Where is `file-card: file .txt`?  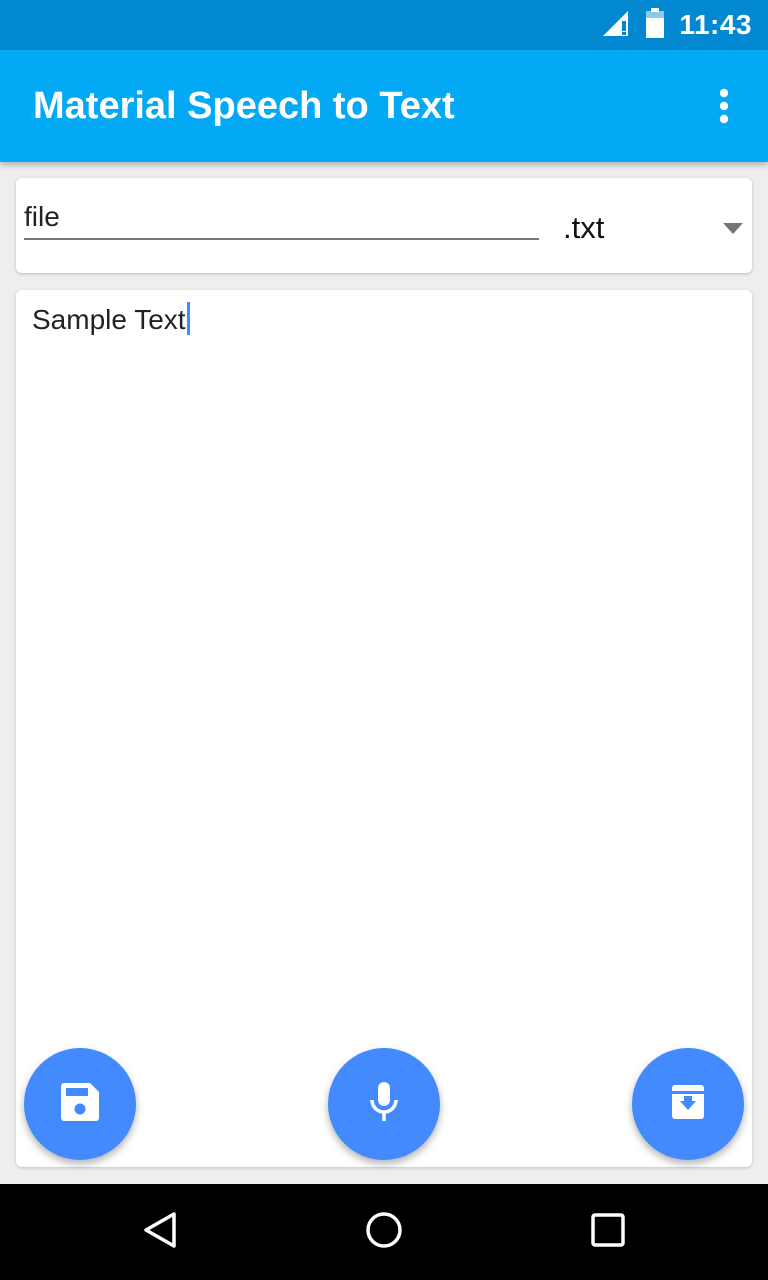 file-card: file .txt is located at coordinates (384, 225).